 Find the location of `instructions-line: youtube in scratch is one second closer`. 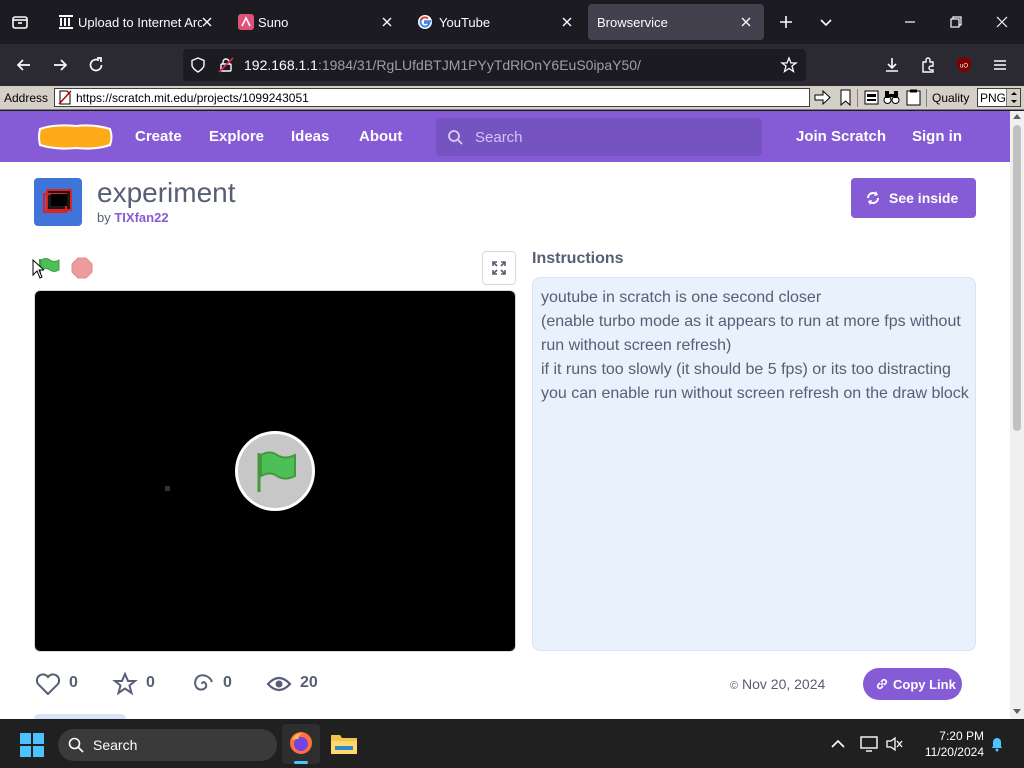

instructions-line: youtube in scratch is one second closer is located at coordinates (681, 297).